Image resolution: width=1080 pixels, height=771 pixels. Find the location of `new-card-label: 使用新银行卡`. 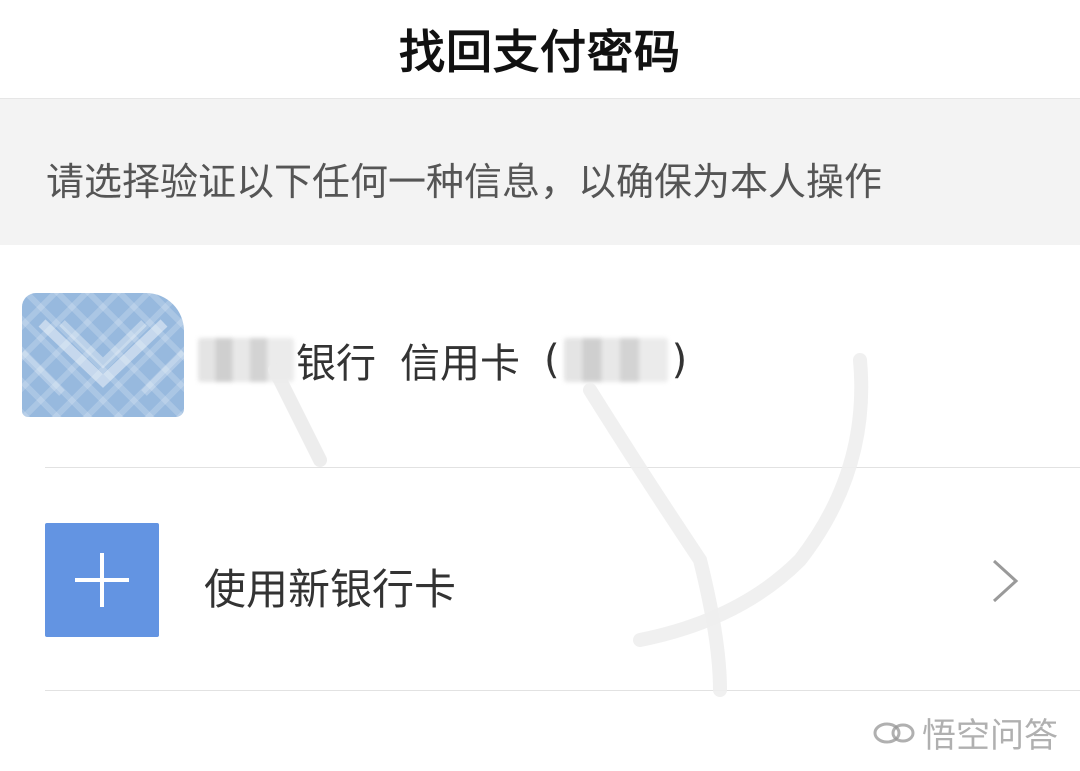

new-card-label: 使用新银行卡 is located at coordinates (330, 589).